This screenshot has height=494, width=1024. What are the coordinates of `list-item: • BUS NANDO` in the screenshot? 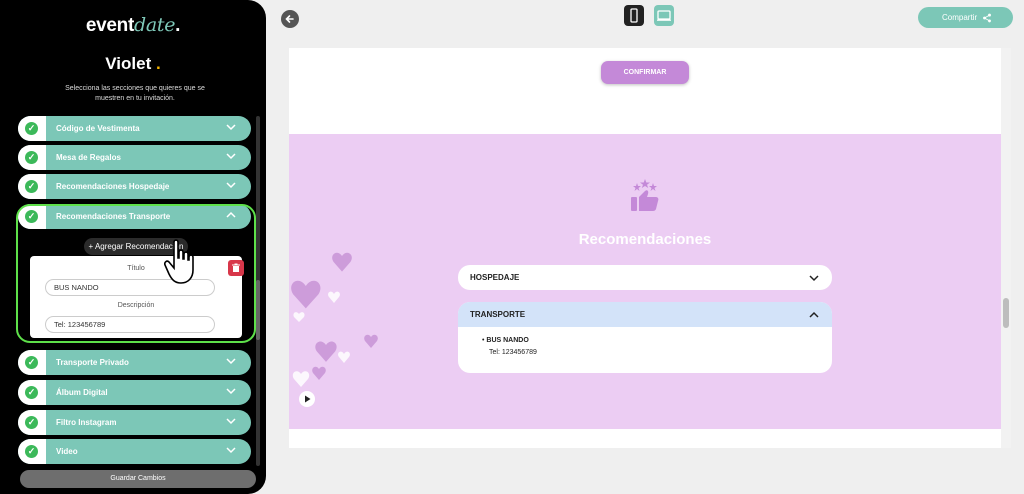 It's located at (651, 341).